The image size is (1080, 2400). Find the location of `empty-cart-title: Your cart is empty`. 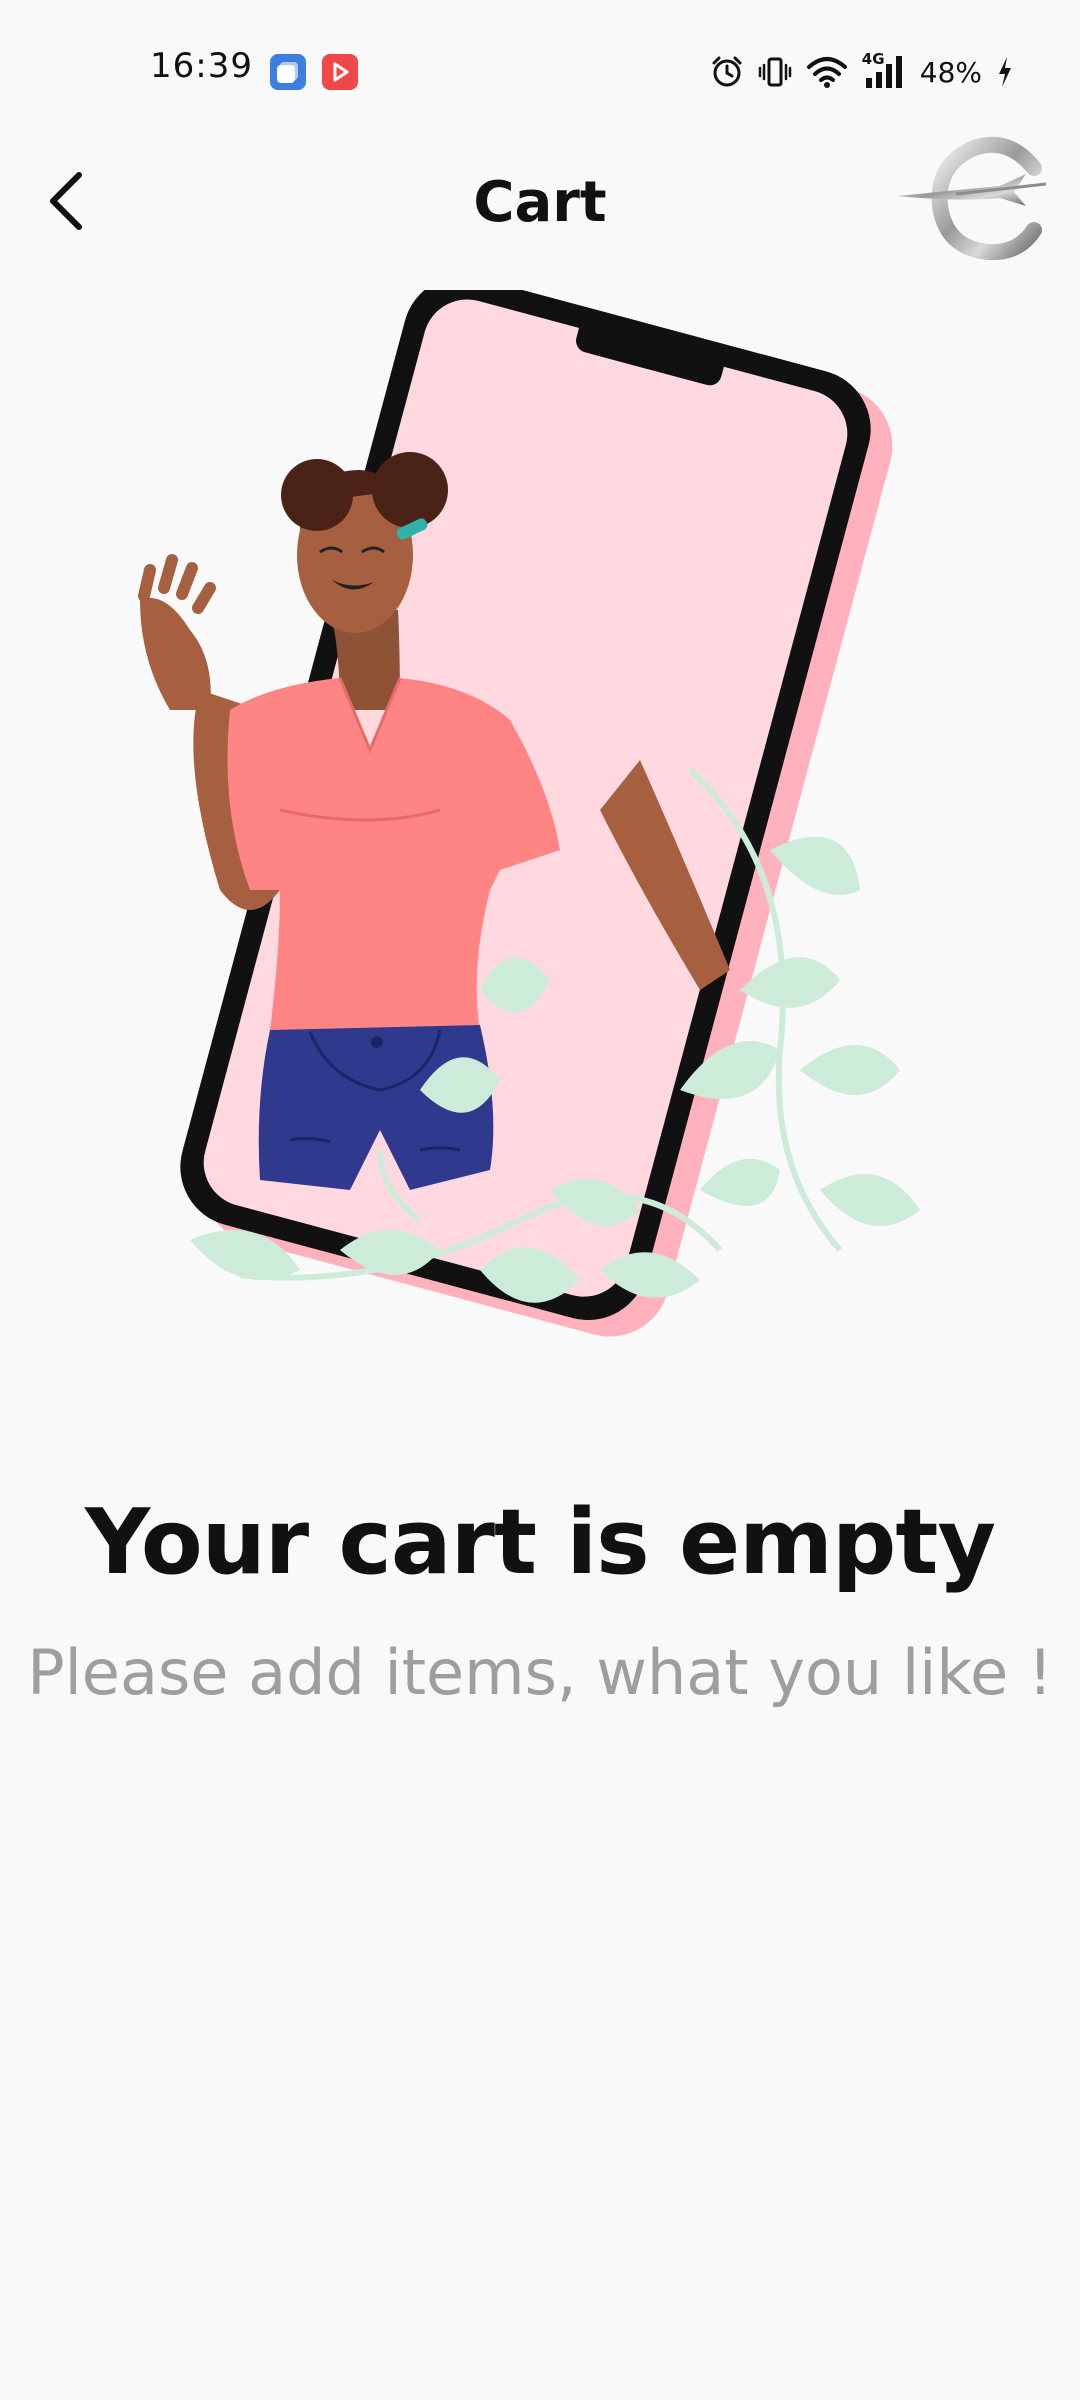

empty-cart-title: Your cart is empty is located at coordinates (540, 1542).